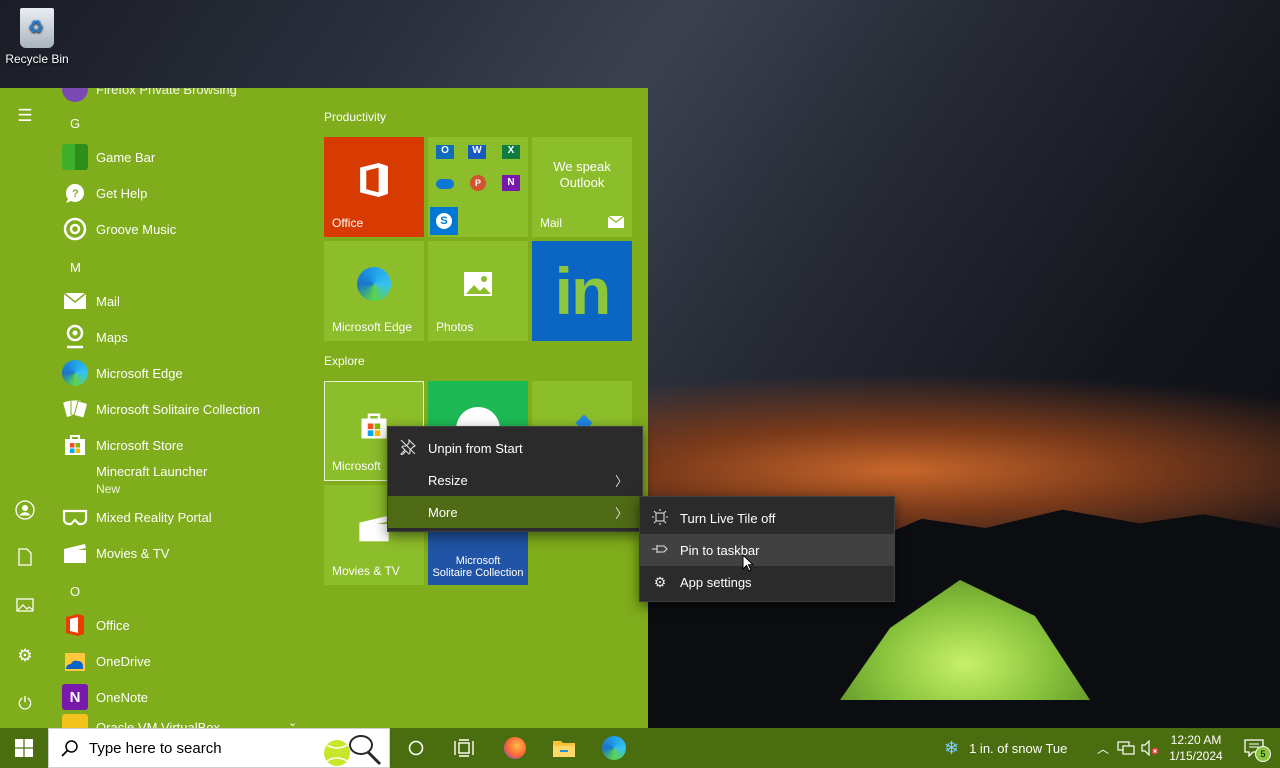 This screenshot has width=1280, height=768. I want to click on show-hidden-icons-chevron-icon: ︿, so click(1103, 748).